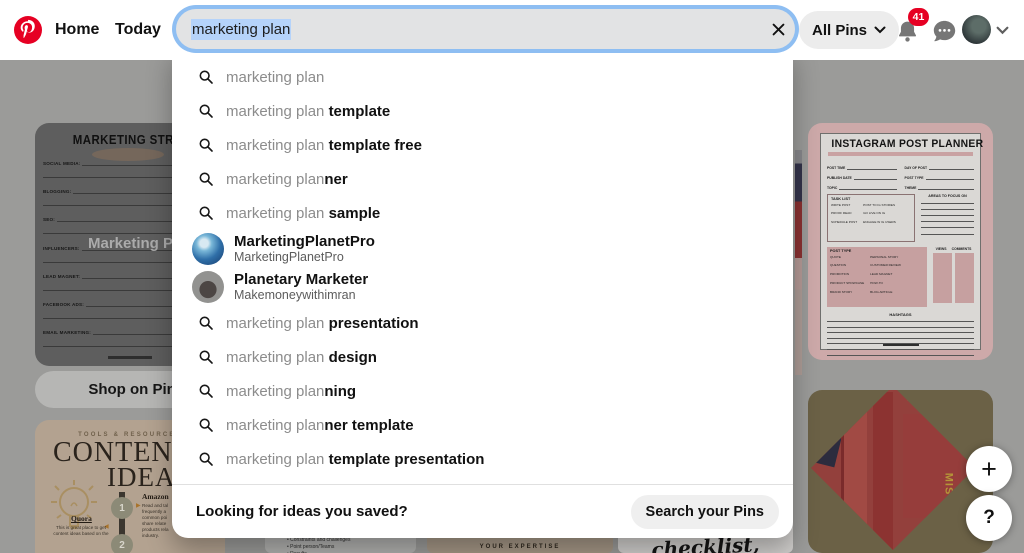  Describe the element at coordinates (62, 163) in the screenshot. I see `field-label: SOCIAL MEDIA:` at that location.